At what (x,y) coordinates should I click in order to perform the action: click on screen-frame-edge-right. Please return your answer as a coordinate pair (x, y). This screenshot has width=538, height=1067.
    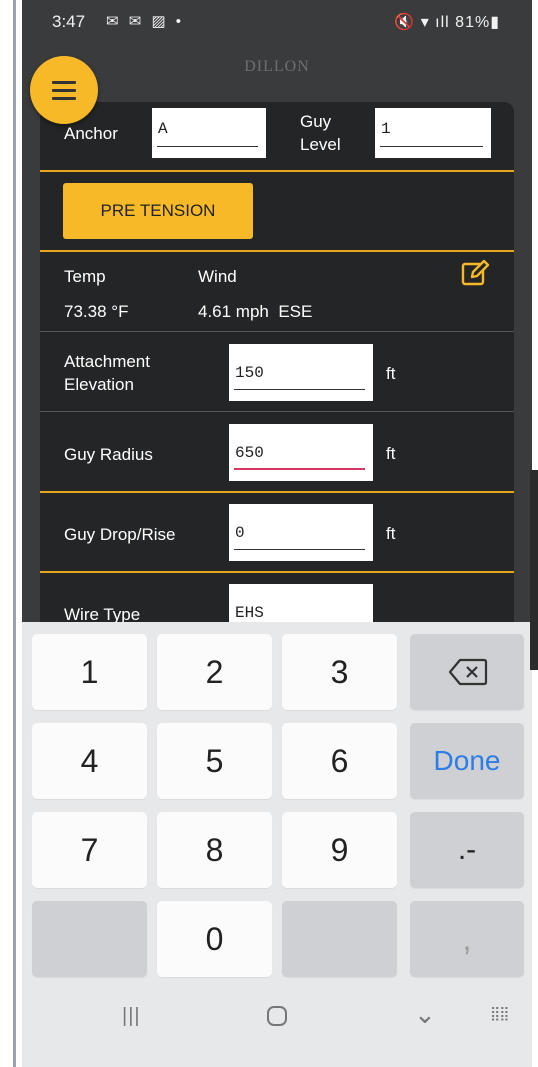
    Looking at the image, I should click on (534, 570).